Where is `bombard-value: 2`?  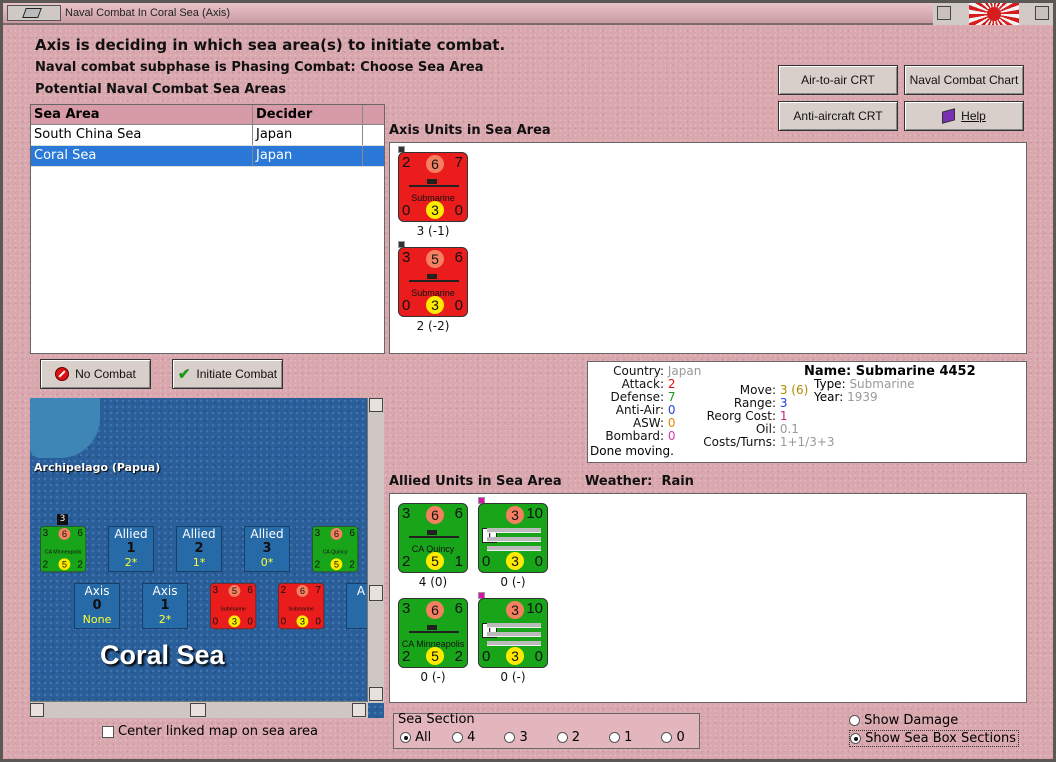
bombard-value: 2 is located at coordinates (352, 564).